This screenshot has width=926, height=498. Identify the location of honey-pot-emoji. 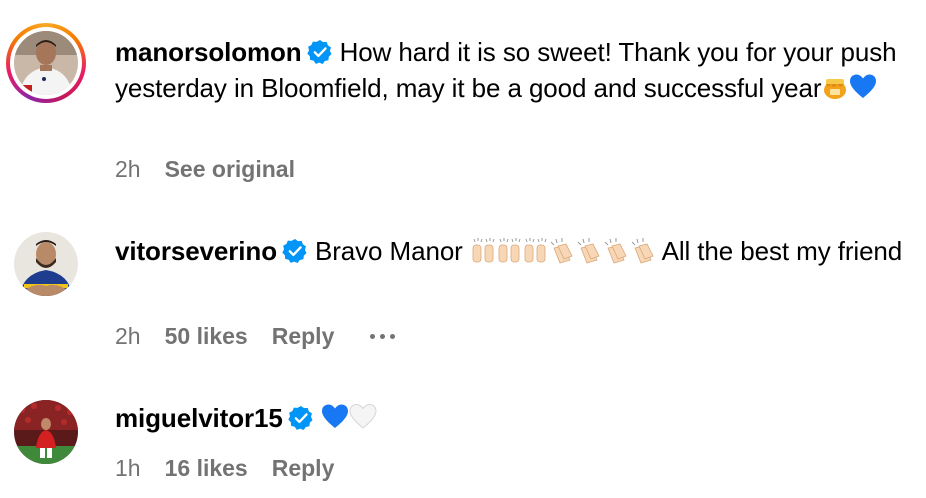
(835, 89).